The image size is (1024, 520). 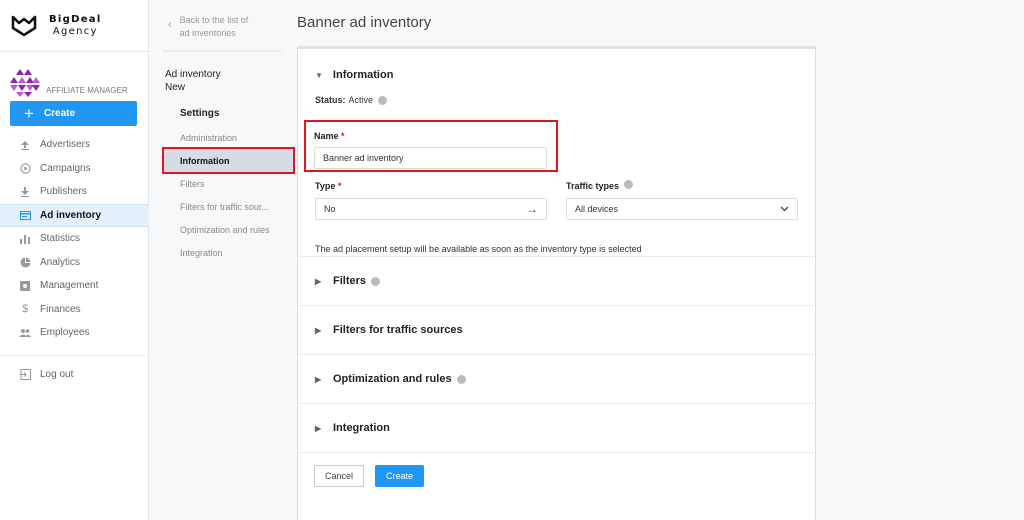 What do you see at coordinates (65, 333) in the screenshot?
I see `sidebar-item-label: Employees` at bounding box center [65, 333].